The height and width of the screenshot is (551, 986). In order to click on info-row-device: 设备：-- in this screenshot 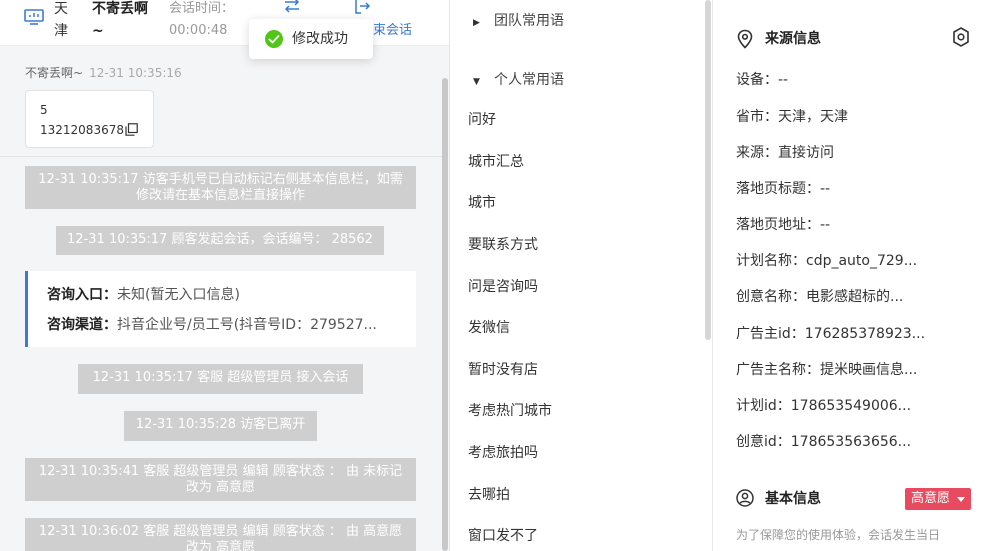, I will do `click(762, 80)`.